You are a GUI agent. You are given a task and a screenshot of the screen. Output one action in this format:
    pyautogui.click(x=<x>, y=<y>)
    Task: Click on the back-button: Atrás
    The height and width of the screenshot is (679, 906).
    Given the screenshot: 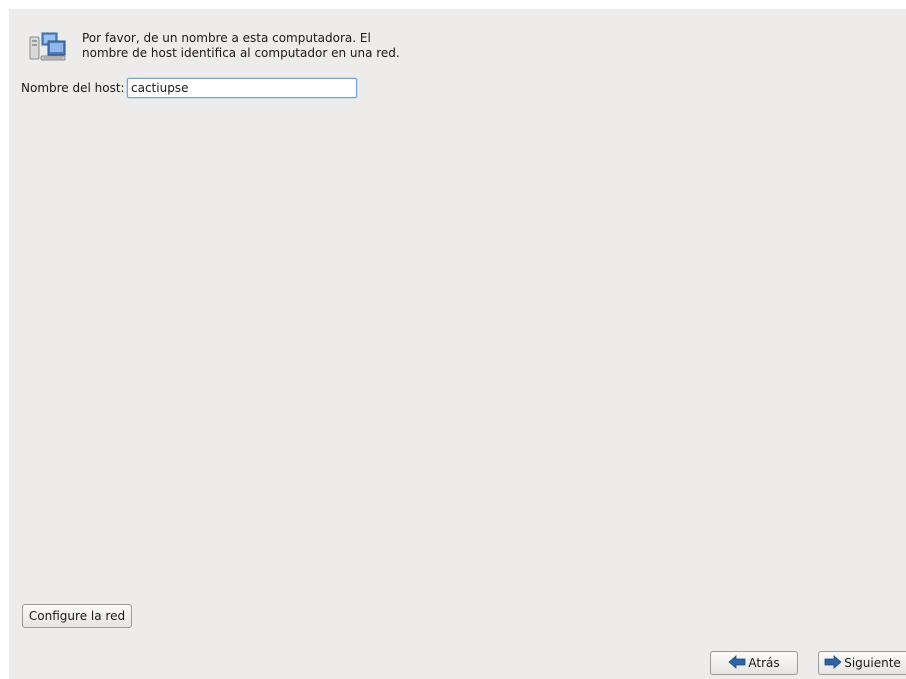 What is the action you would take?
    pyautogui.click(x=754, y=663)
    